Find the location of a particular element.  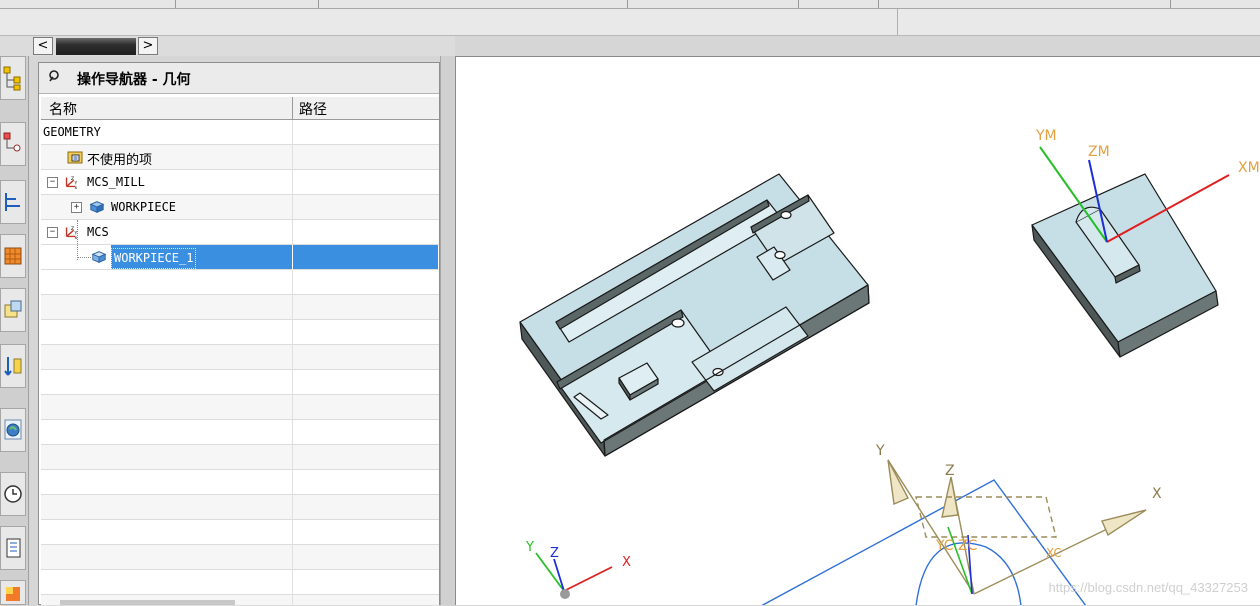

constraint-navigator-icon is located at coordinates (13, 144).